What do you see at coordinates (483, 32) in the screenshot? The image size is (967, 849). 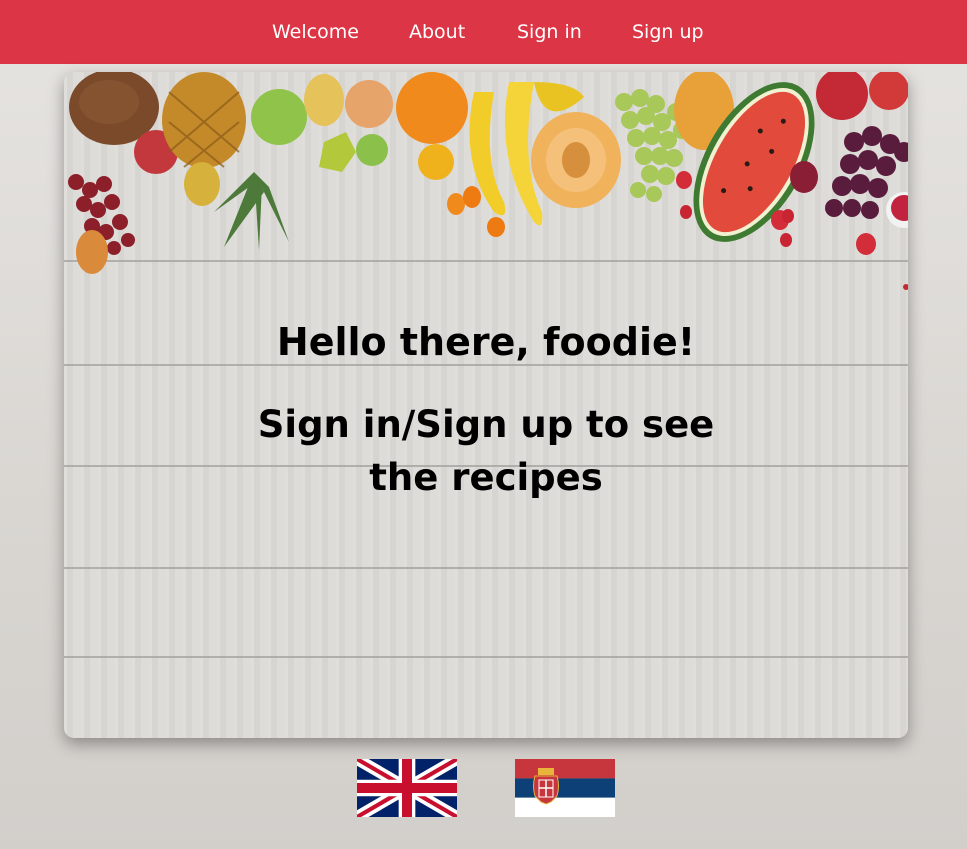 I see `top-navbar: Welcome About Sign in Sign up` at bounding box center [483, 32].